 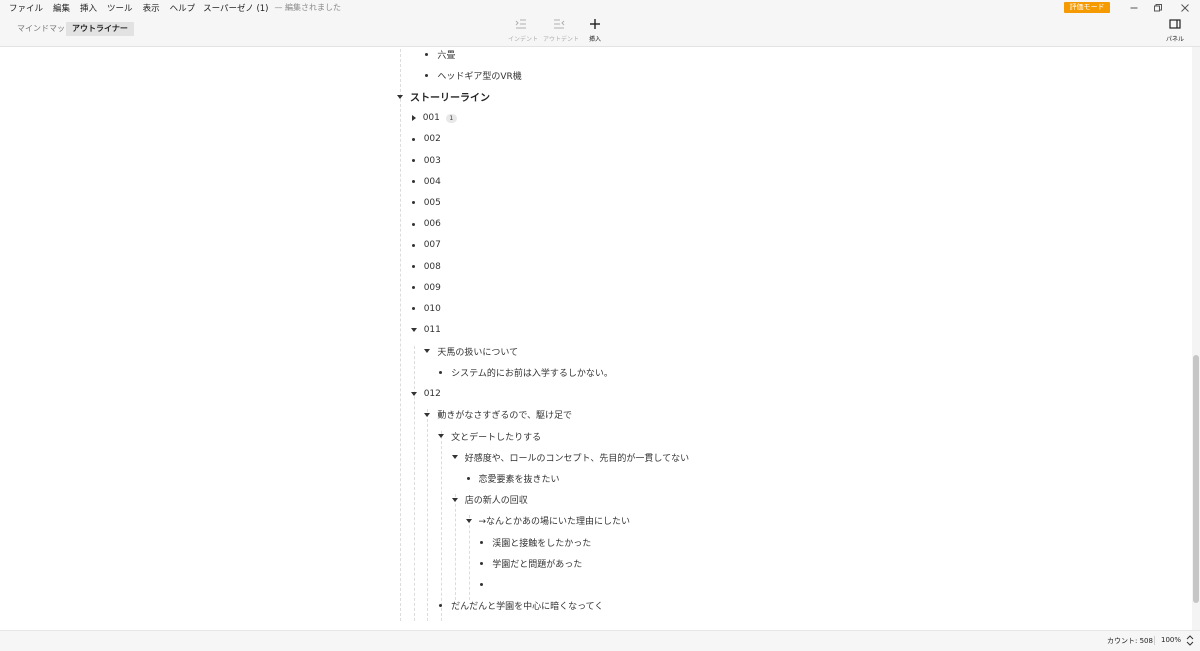 I want to click on outline-item-text: 好感度や、ロールのコンセプト、先目的が一貫してない, so click(x=577, y=457).